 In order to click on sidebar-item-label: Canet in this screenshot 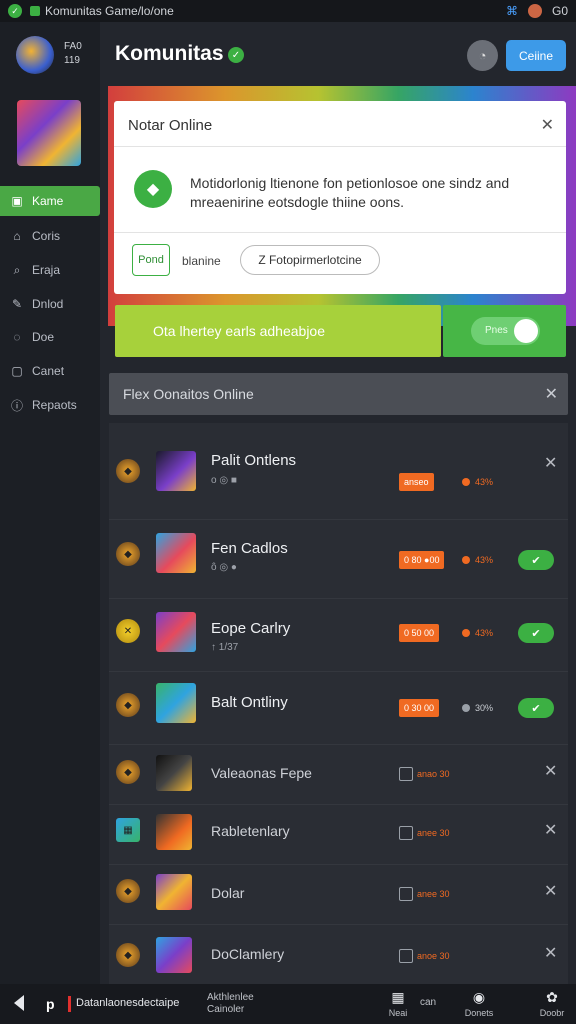, I will do `click(48, 371)`.